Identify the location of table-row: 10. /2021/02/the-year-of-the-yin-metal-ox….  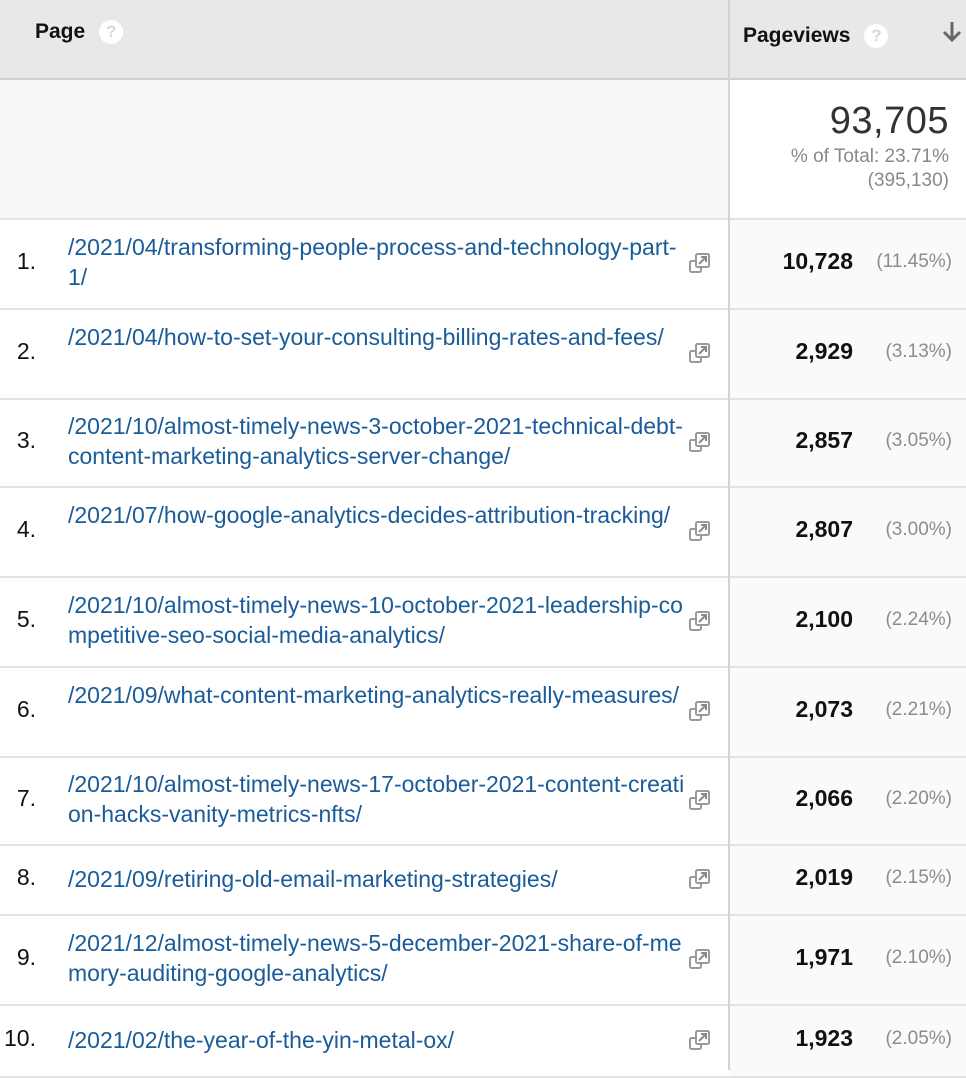
(483, 1042).